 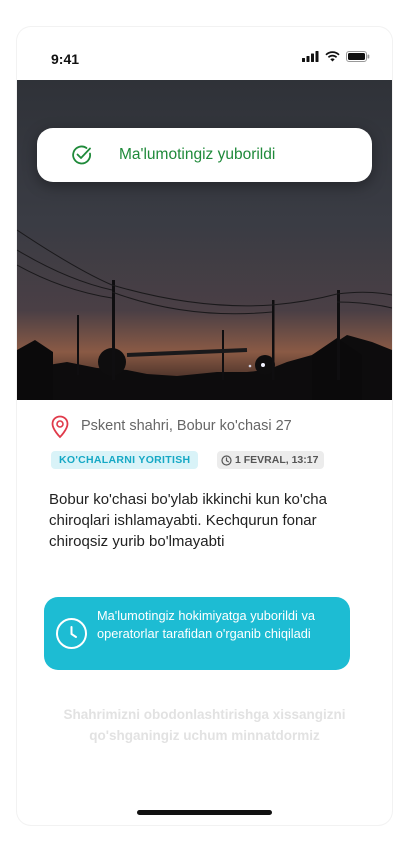 I want to click on report-address: Pskent shahri, Bobur ko'chasi 27, so click(x=186, y=426).